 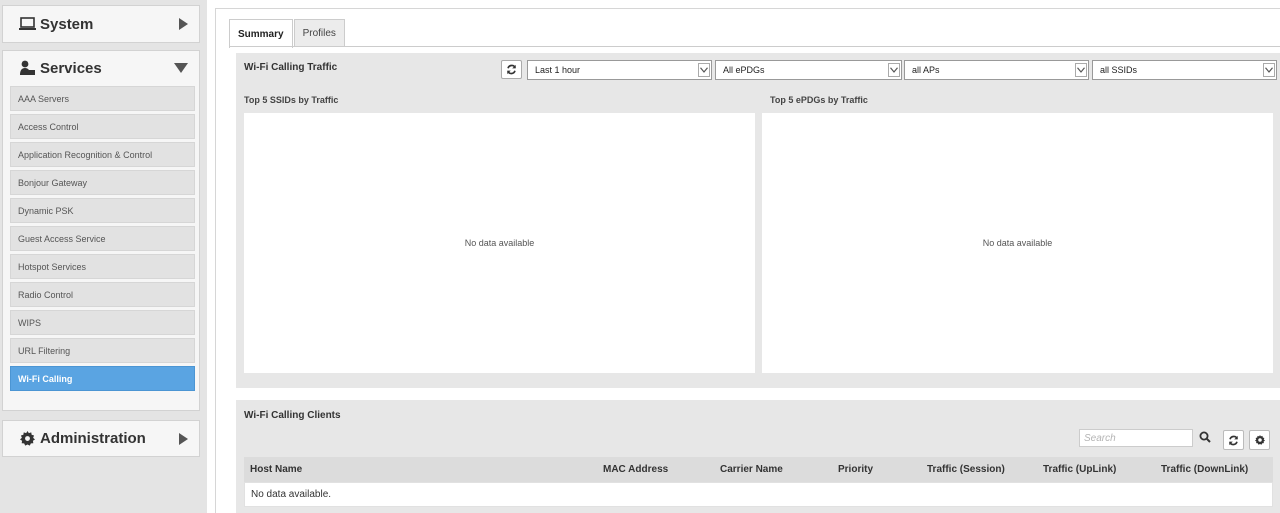 I want to click on time-range-value: Last 1 hour, so click(x=558, y=70).